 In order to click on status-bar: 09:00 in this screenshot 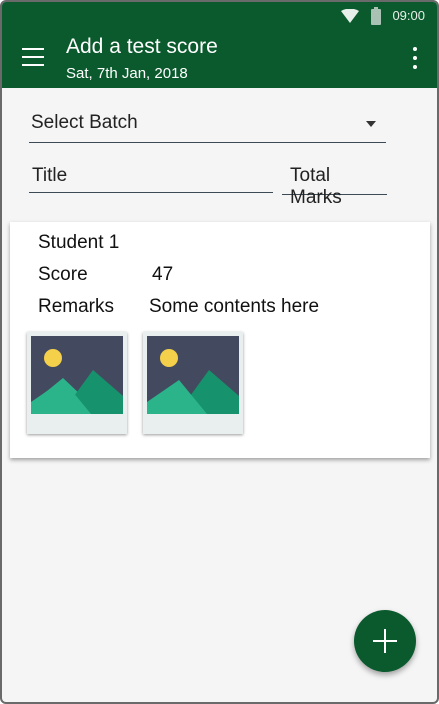, I will do `click(219, 16)`.